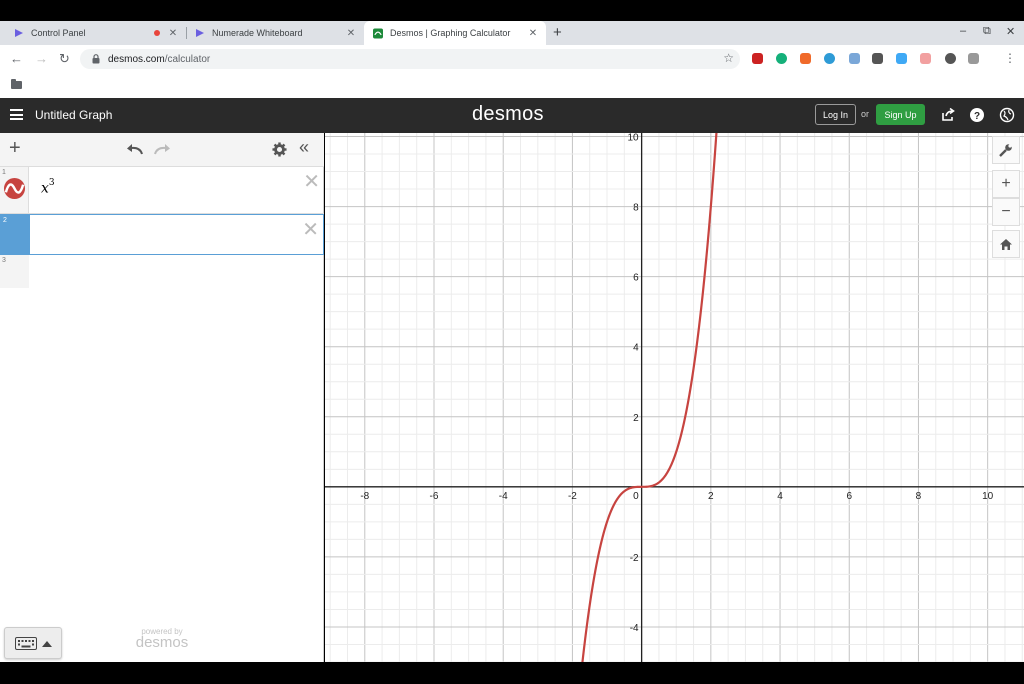 This screenshot has height=684, width=1024. I want to click on ublock-extension-icon, so click(757, 58).